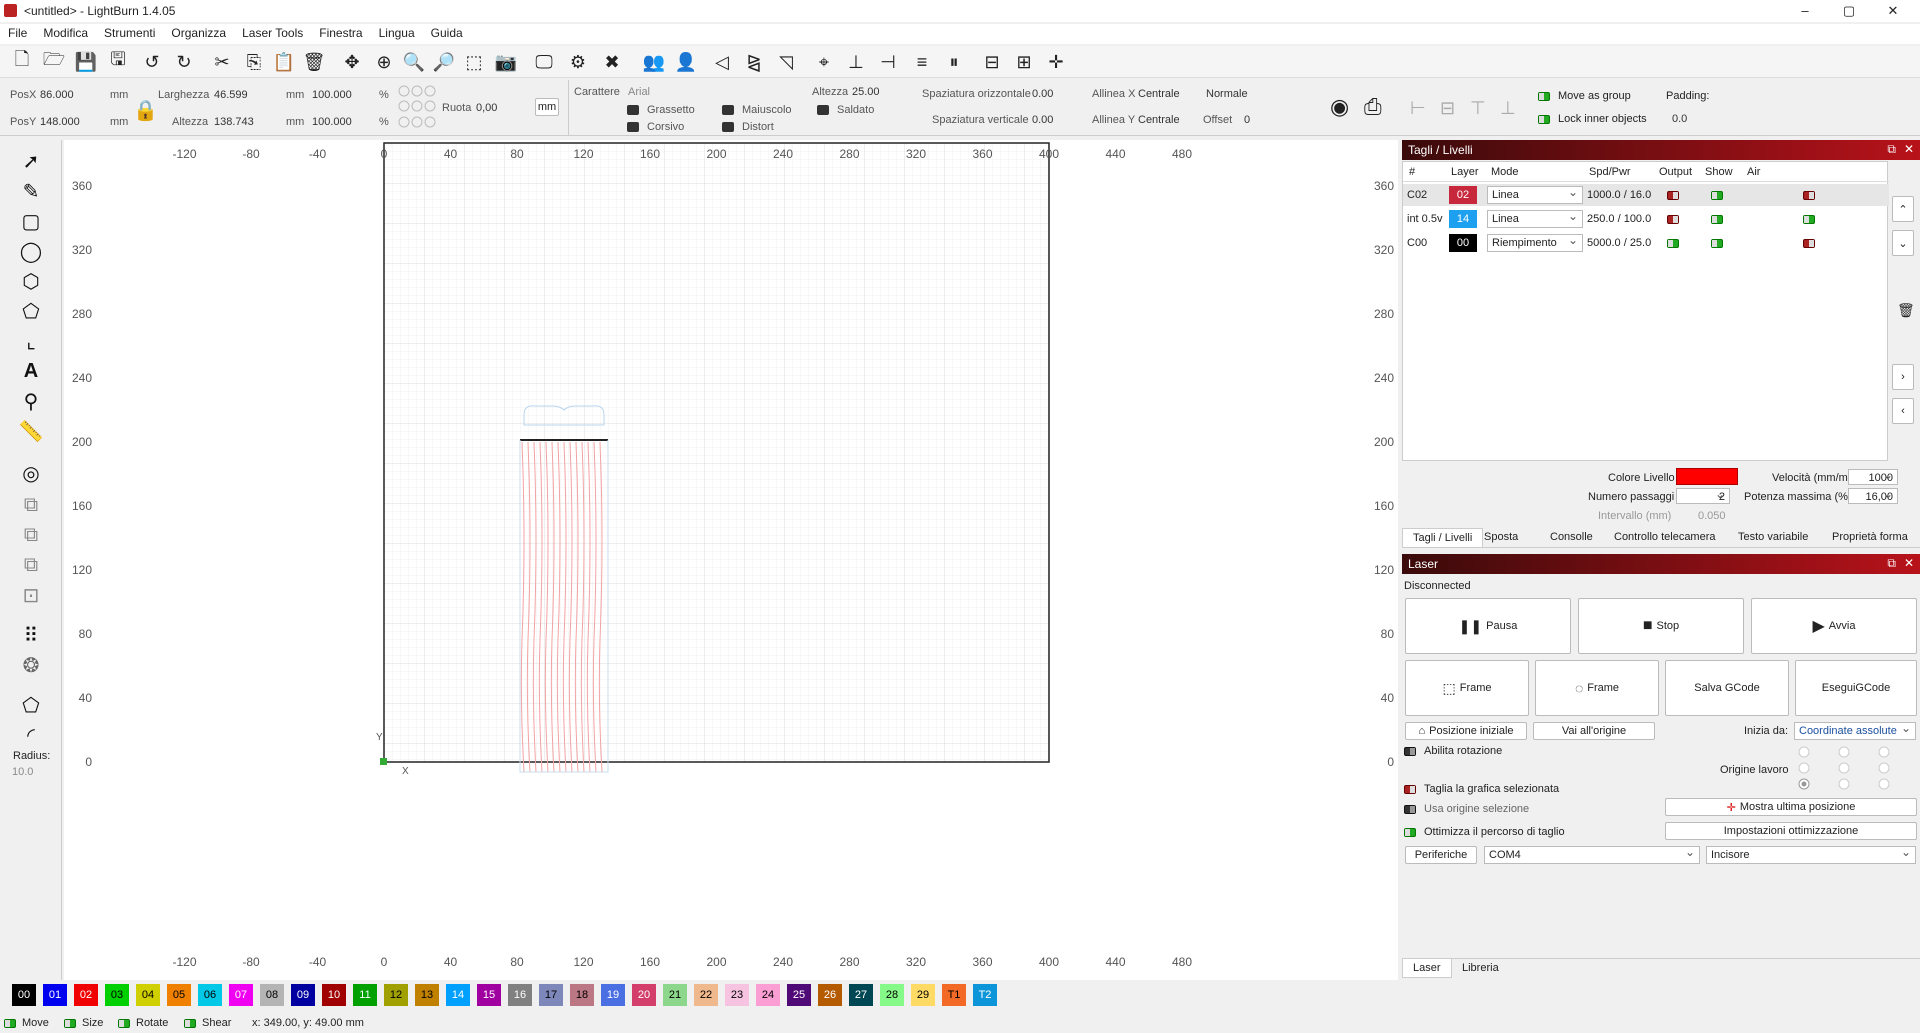 This screenshot has width=1920, height=1033. Describe the element at coordinates (633, 127) in the screenshot. I see `italic-checkbox` at that location.